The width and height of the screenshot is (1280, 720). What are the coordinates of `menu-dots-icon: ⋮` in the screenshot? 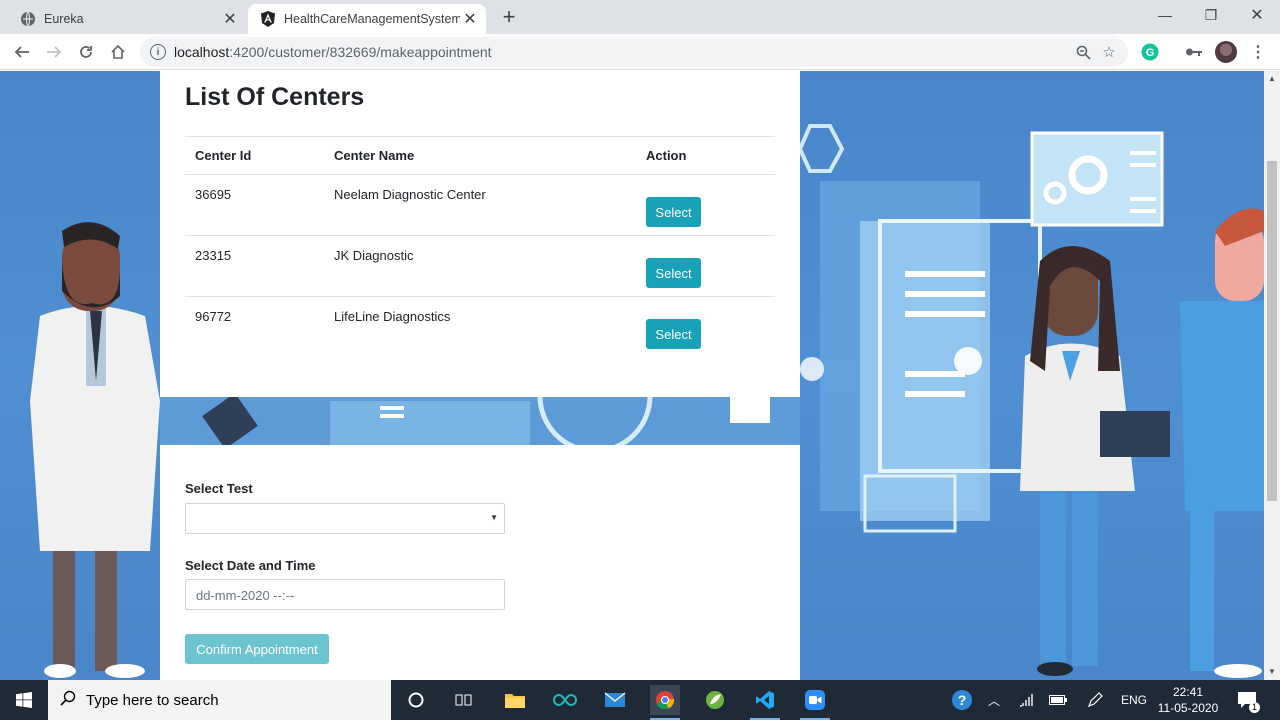 It's located at (1258, 52).